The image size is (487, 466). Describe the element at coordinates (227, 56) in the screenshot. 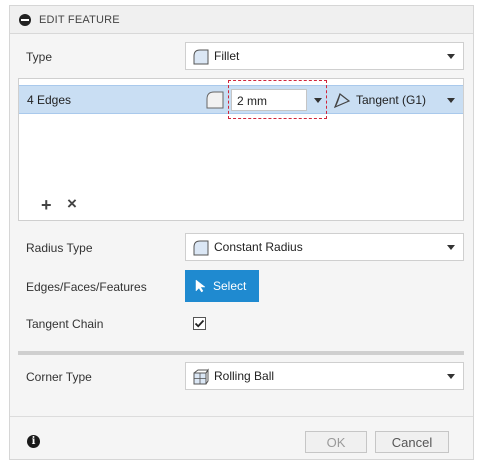

I see `type-value: Fillet` at that location.